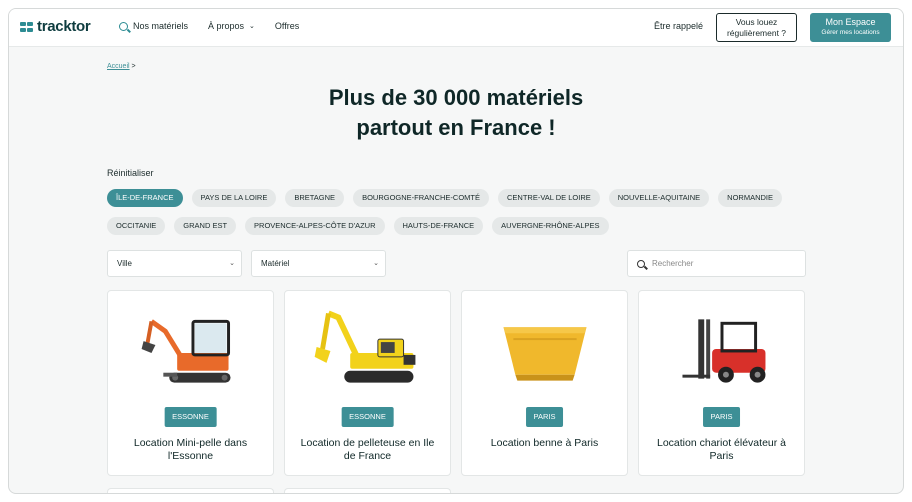 This screenshot has width=912, height=502. Describe the element at coordinates (234, 198) in the screenshot. I see `region-chip: PAYS DE LA LOIRE` at that location.